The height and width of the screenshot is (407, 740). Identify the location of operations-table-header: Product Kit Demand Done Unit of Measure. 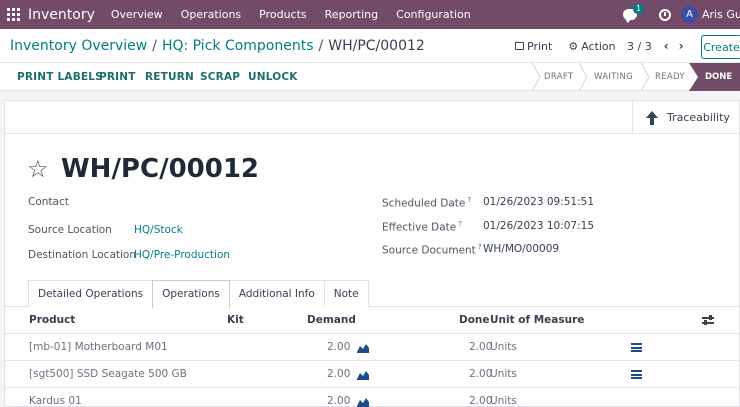
(372, 320).